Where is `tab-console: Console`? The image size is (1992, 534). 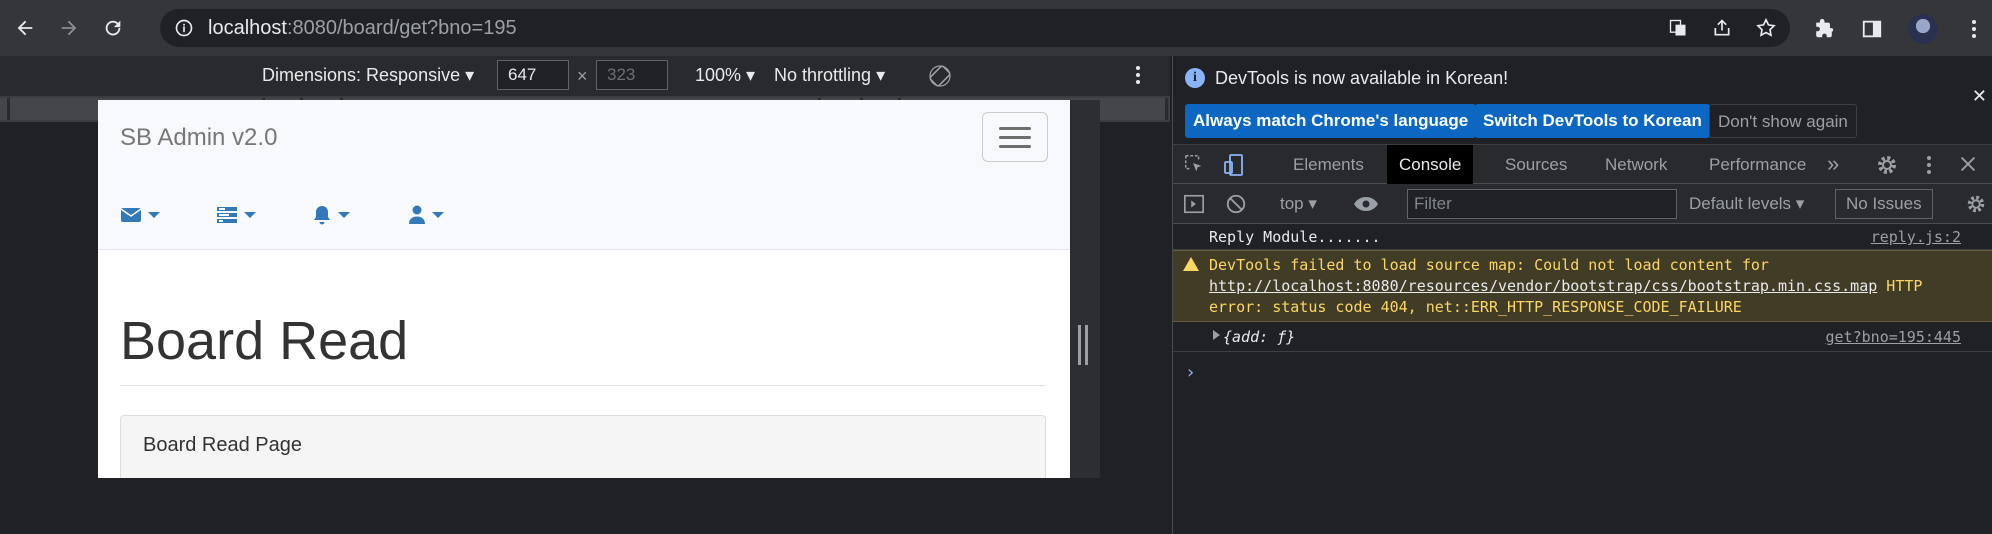
tab-console: Console is located at coordinates (1430, 165).